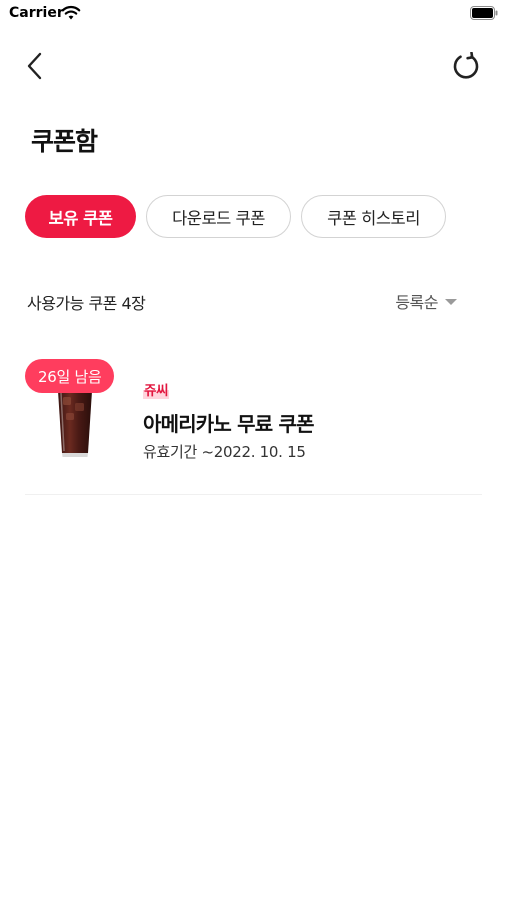 Image resolution: width=507 pixels, height=900 pixels. Describe the element at coordinates (80, 216) in the screenshot. I see `tab-owned-coupons: 보유 쿠폰` at that location.